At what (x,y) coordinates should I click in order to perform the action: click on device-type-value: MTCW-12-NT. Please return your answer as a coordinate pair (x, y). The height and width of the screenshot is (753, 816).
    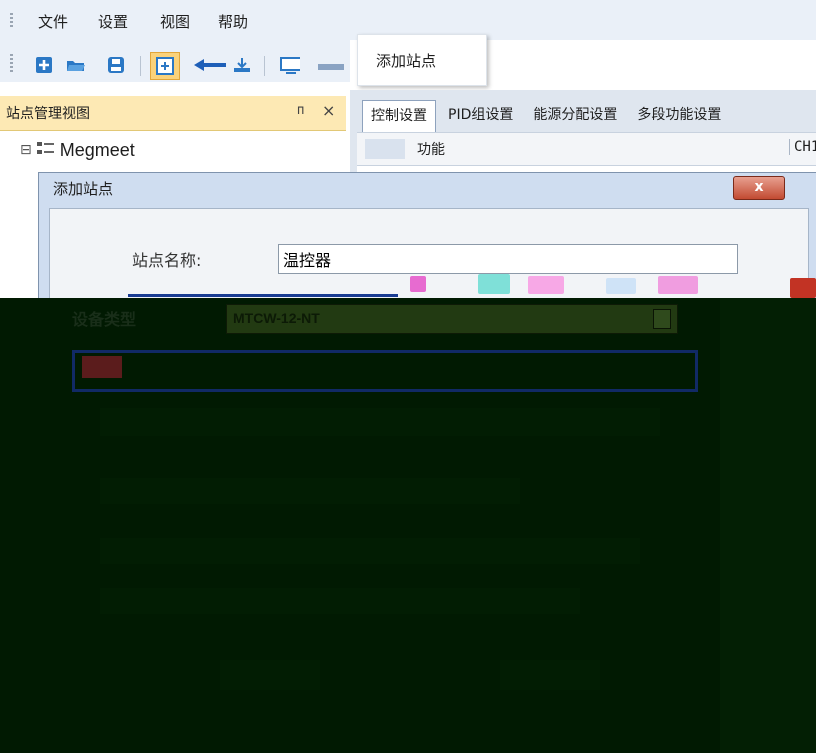
    Looking at the image, I should click on (276, 318).